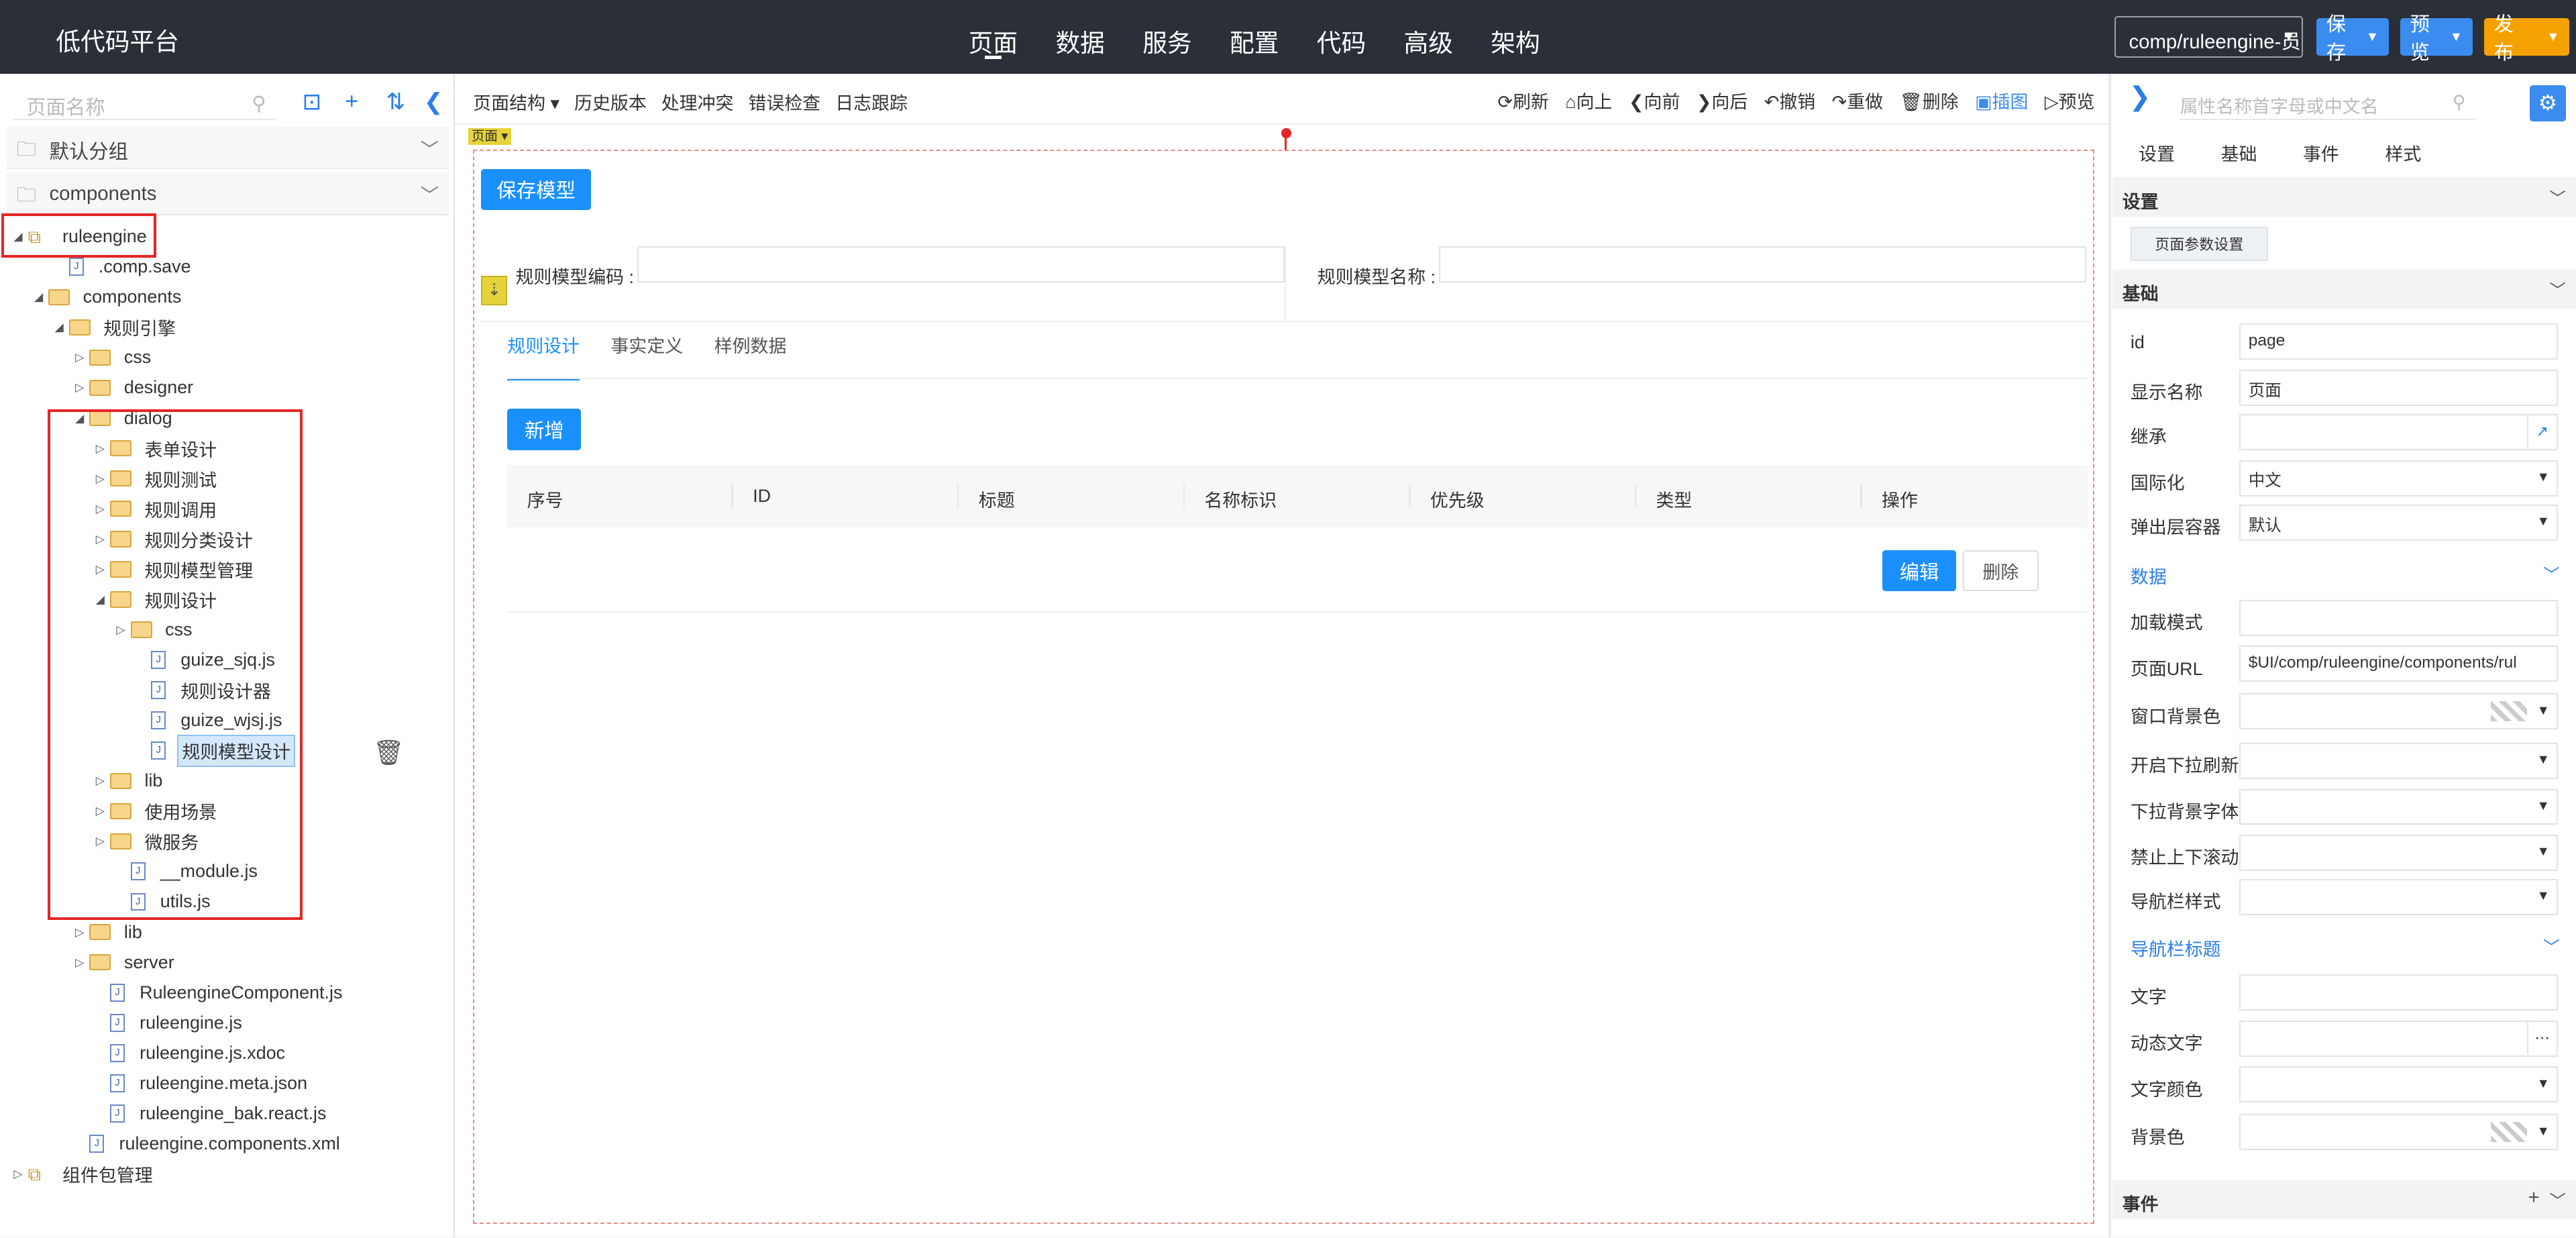 The image size is (2576, 1238). I want to click on chevron-right-icon: ❯, so click(2140, 97).